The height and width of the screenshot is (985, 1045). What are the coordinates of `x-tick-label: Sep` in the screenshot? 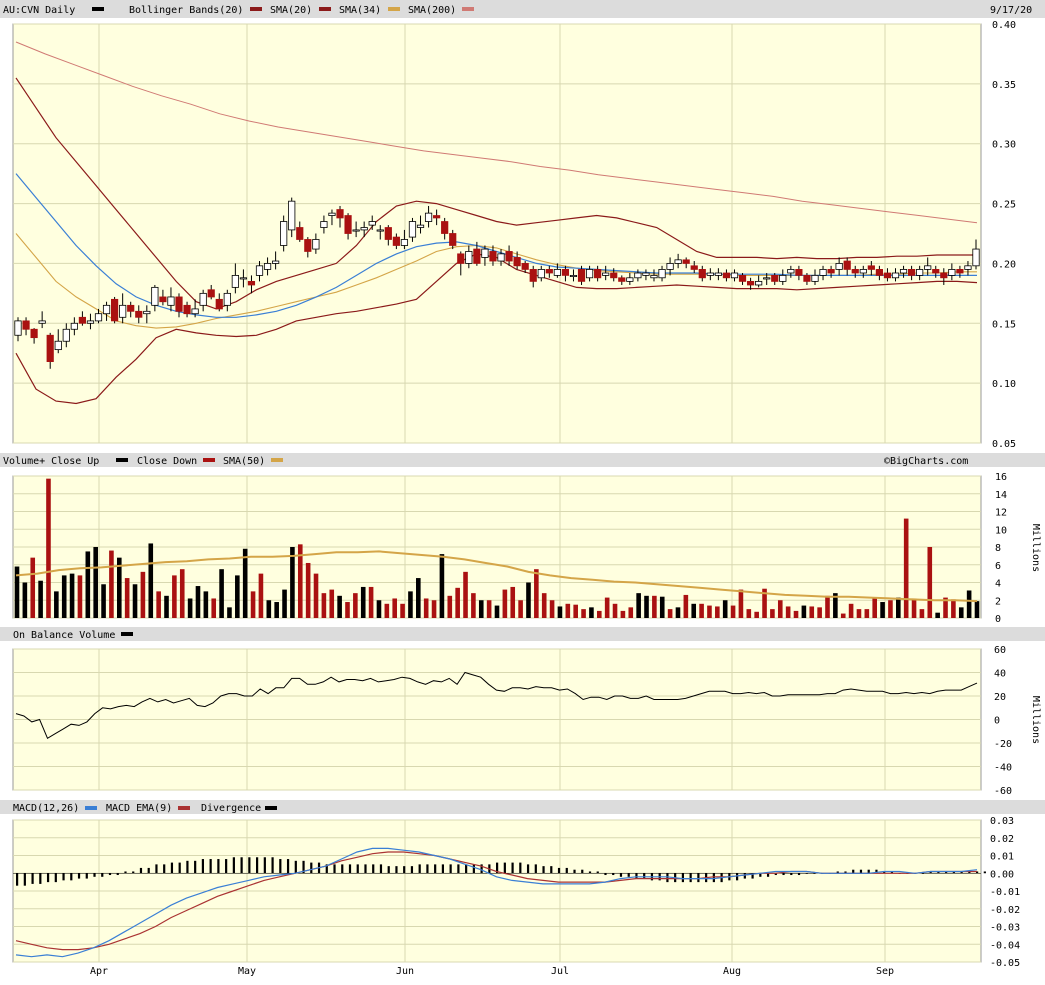 It's located at (885, 971).